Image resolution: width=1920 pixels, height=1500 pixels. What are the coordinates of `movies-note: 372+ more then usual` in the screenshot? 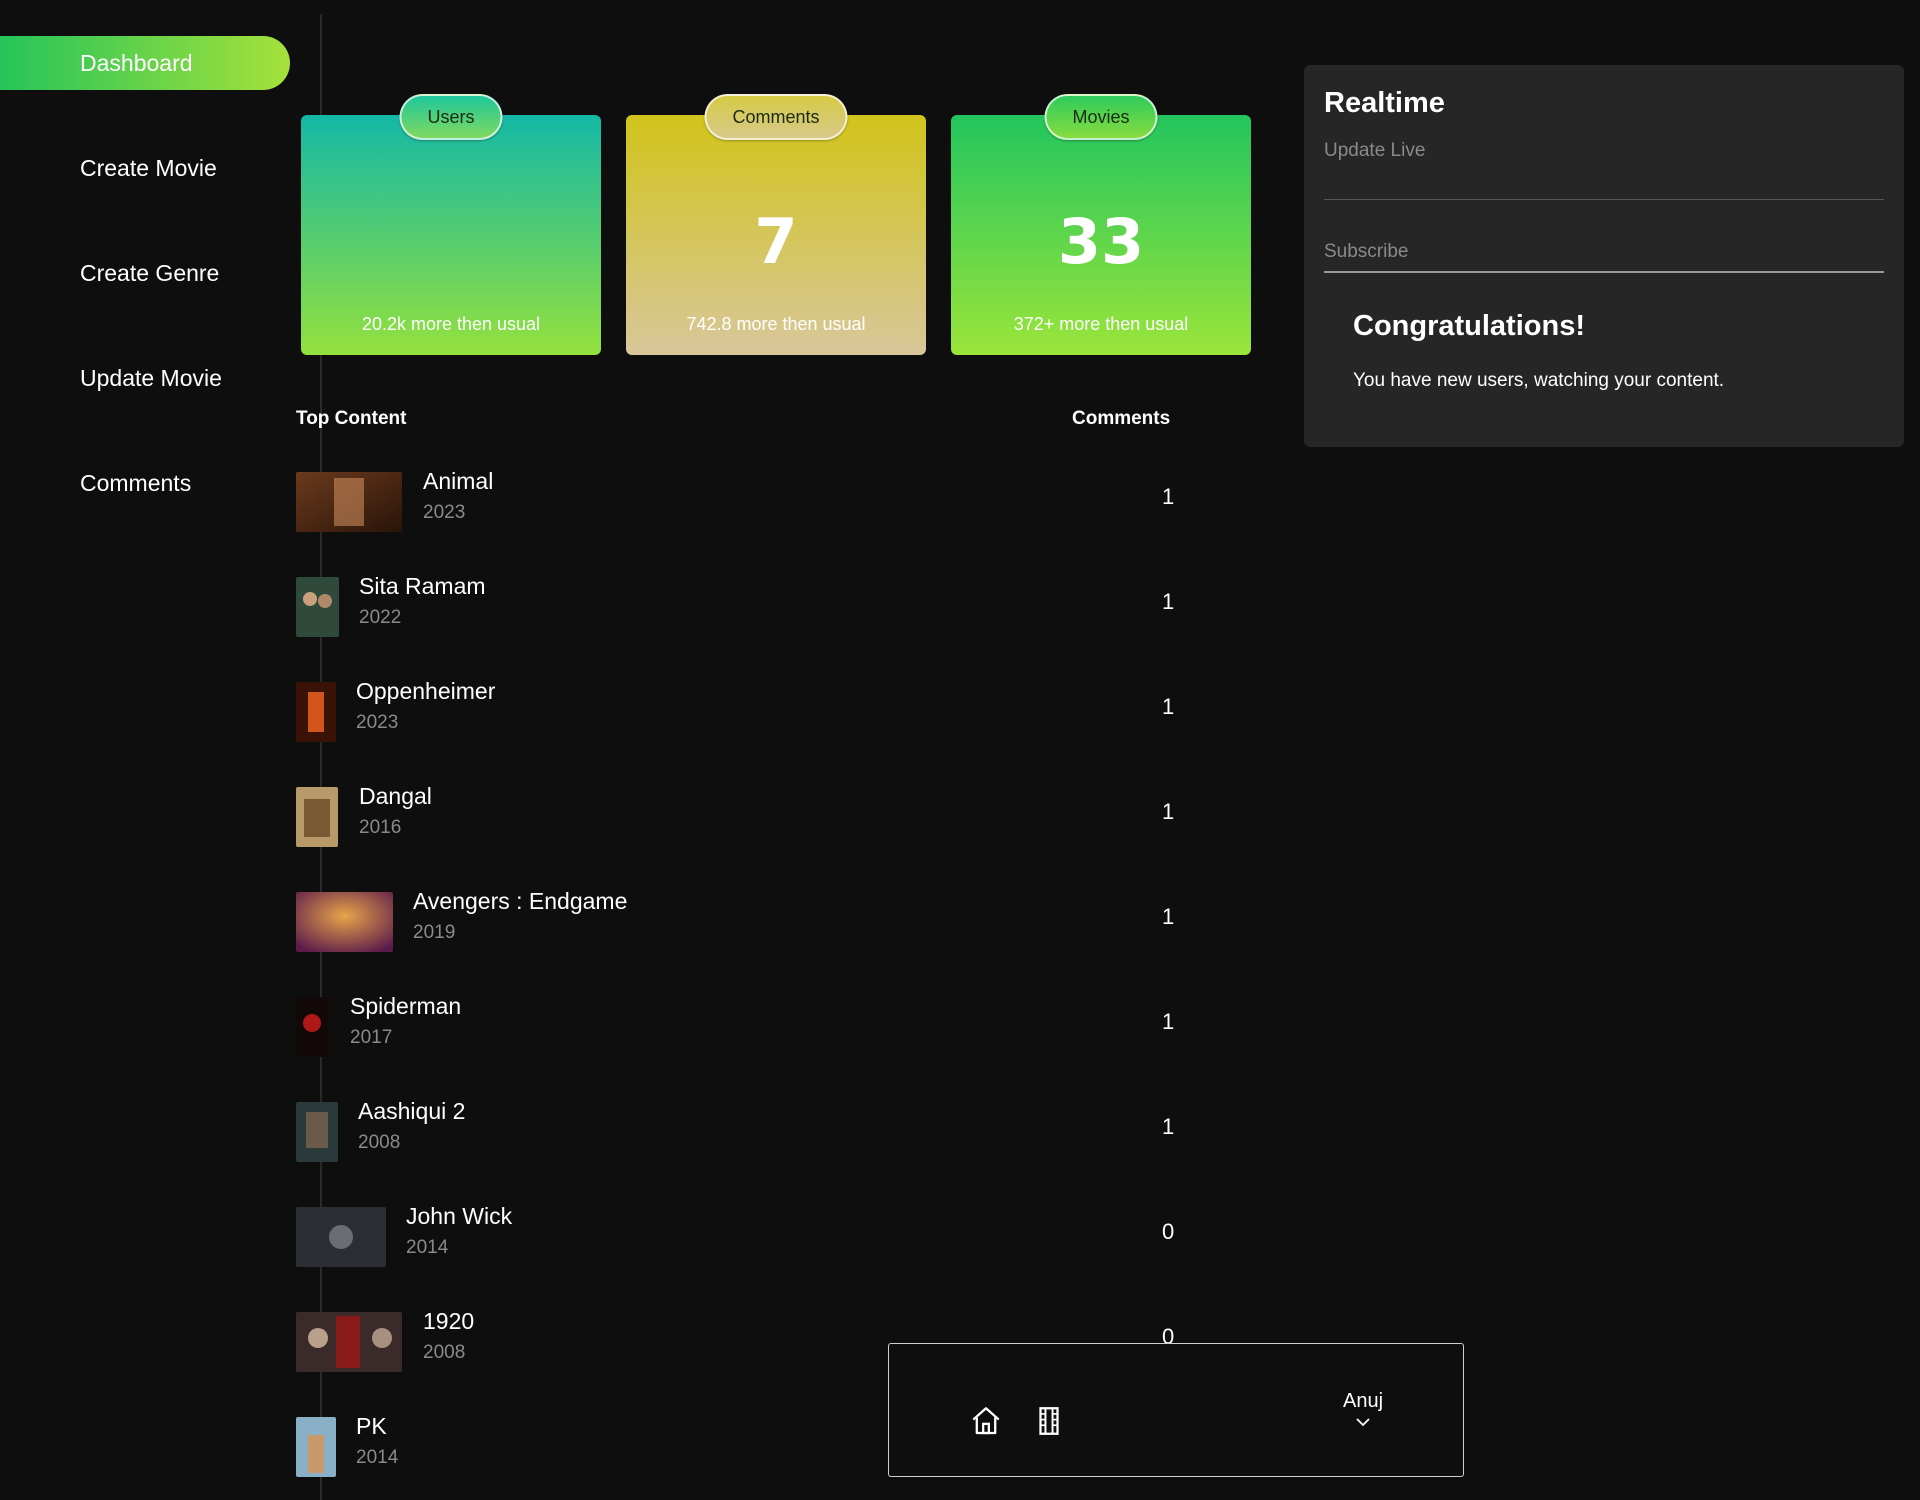 It's located at (1101, 324).